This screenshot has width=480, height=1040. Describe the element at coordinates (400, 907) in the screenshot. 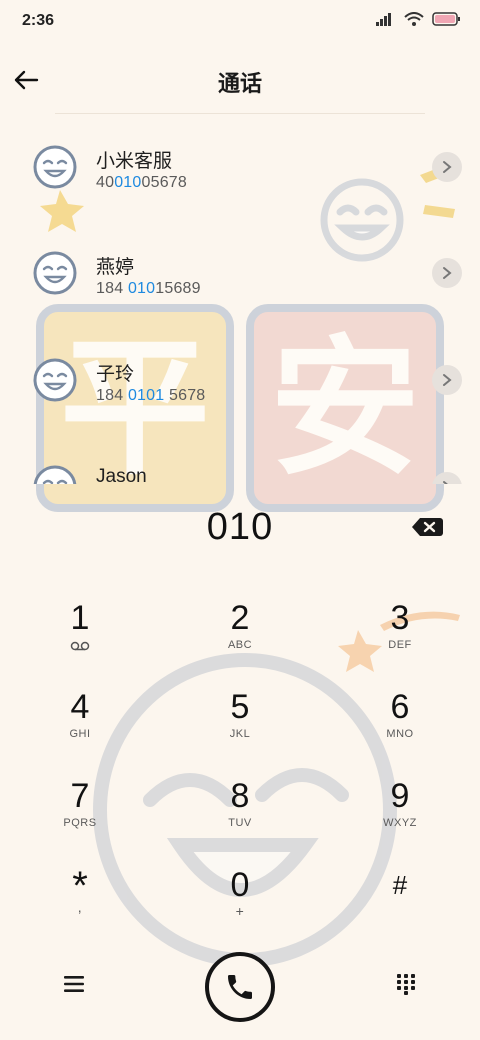

I see `key-hash: #` at that location.